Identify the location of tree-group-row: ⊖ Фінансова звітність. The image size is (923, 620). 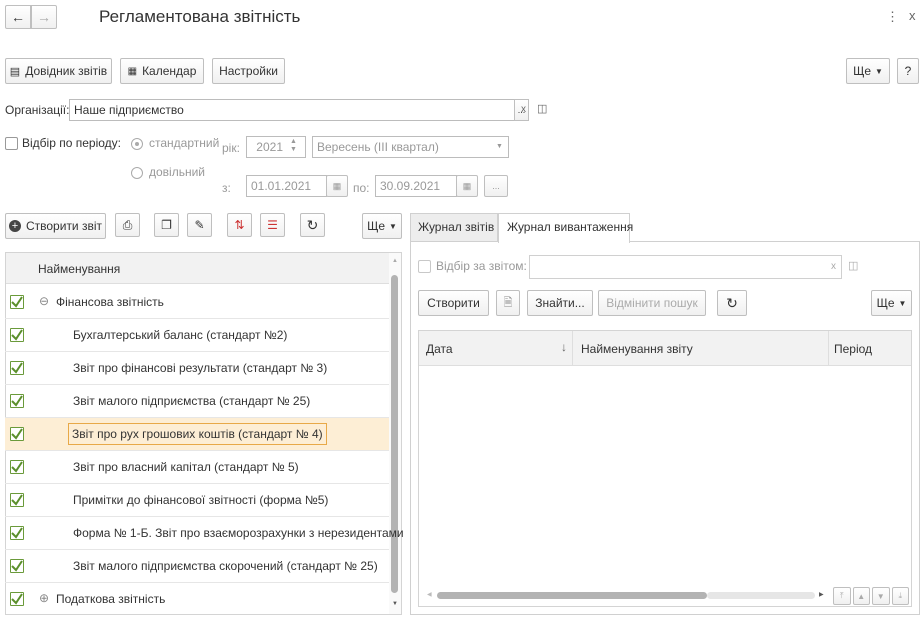
(197, 302).